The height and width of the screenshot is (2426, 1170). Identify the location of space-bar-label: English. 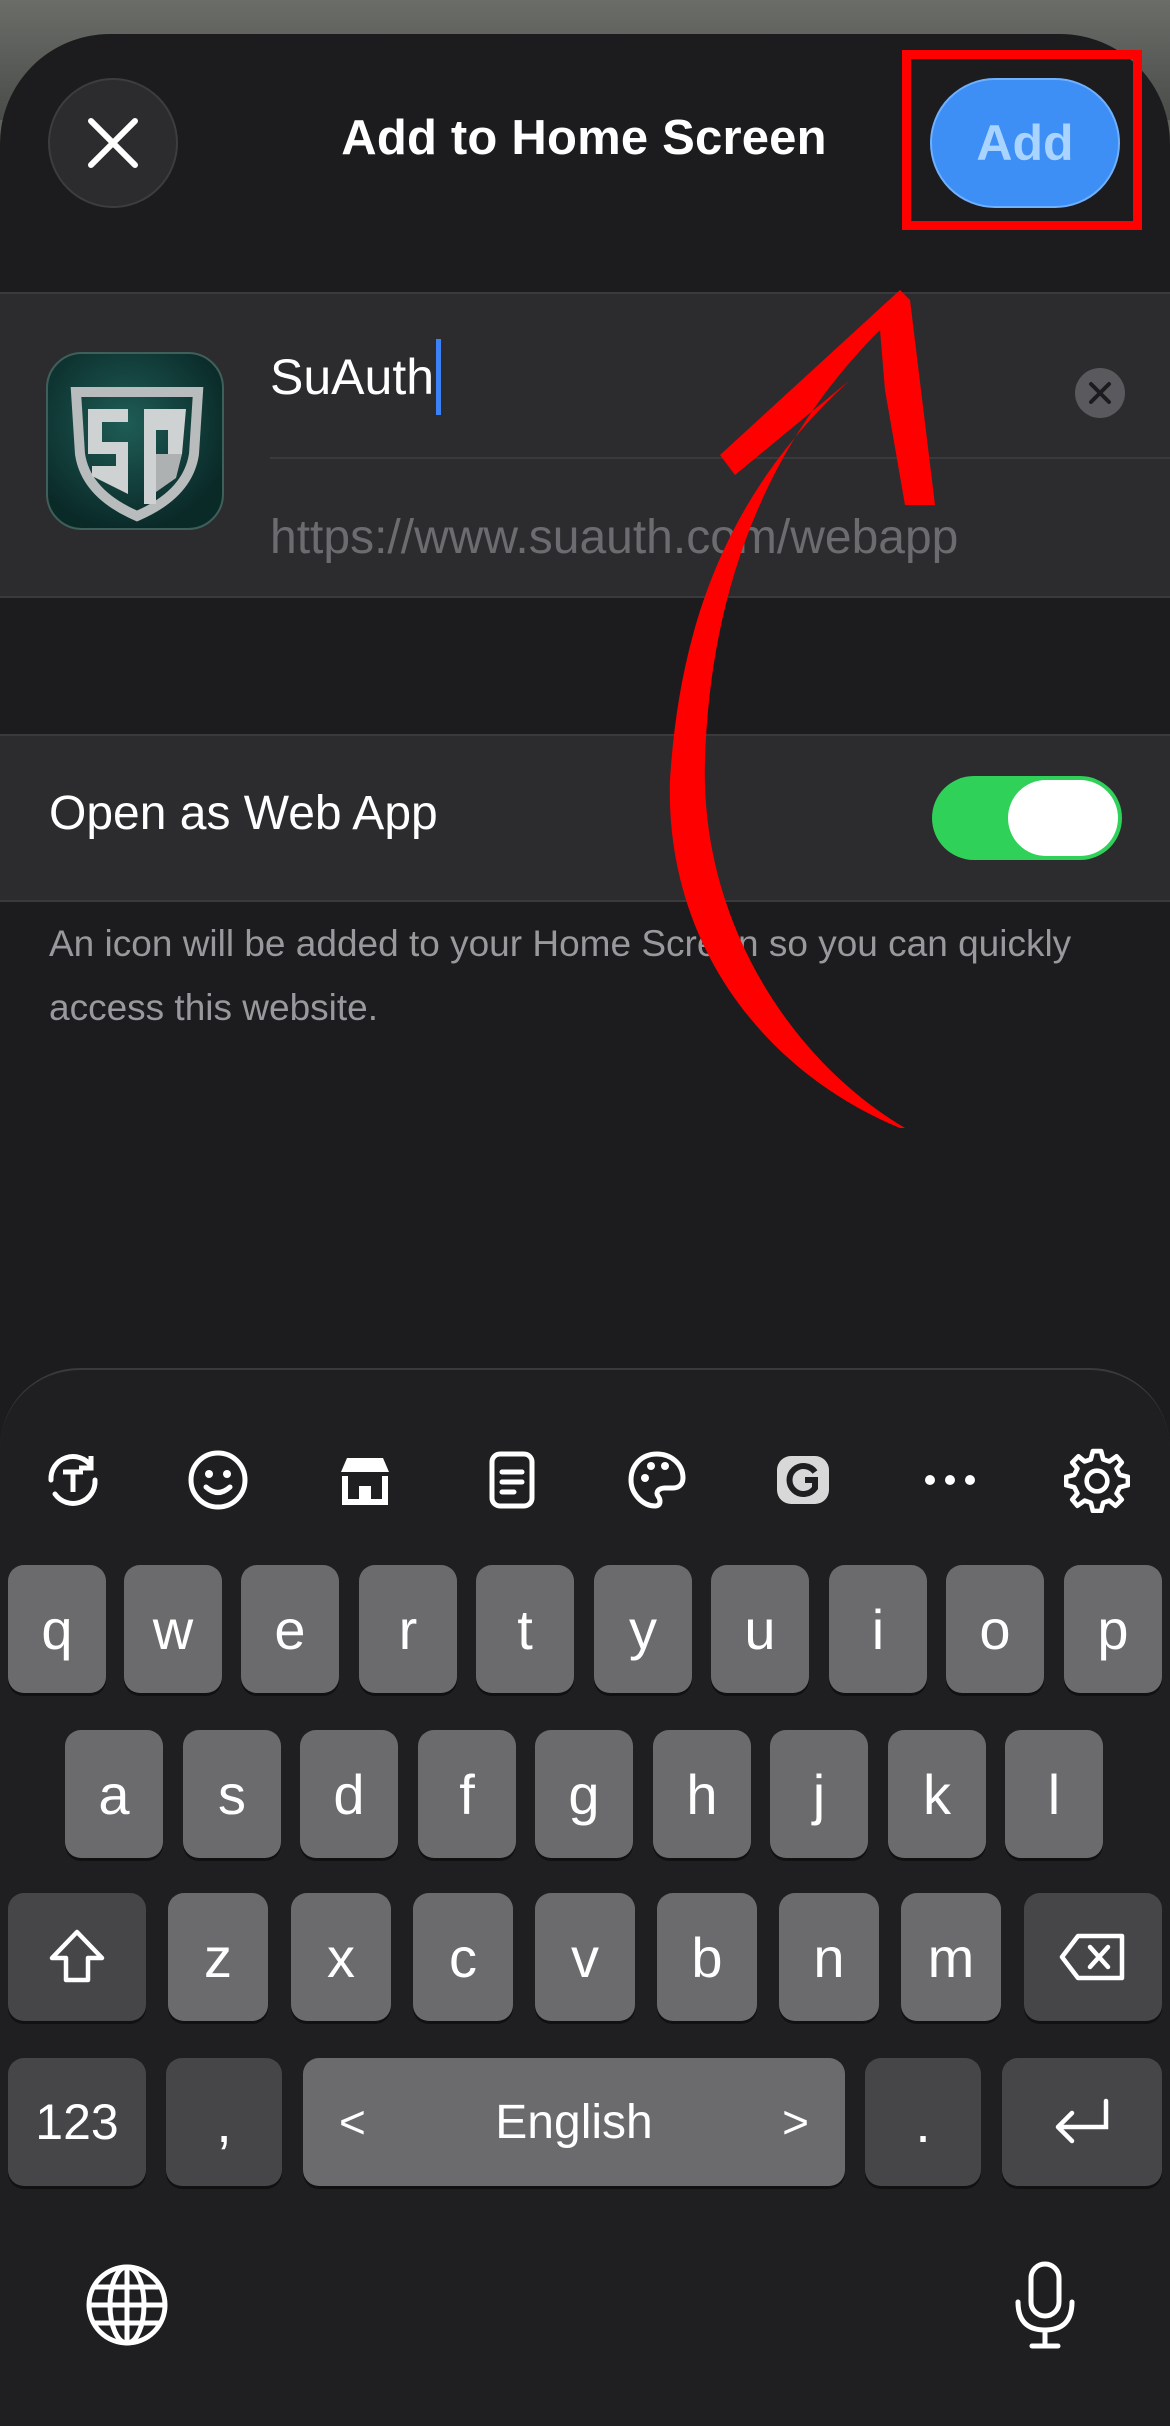
(574, 2122).